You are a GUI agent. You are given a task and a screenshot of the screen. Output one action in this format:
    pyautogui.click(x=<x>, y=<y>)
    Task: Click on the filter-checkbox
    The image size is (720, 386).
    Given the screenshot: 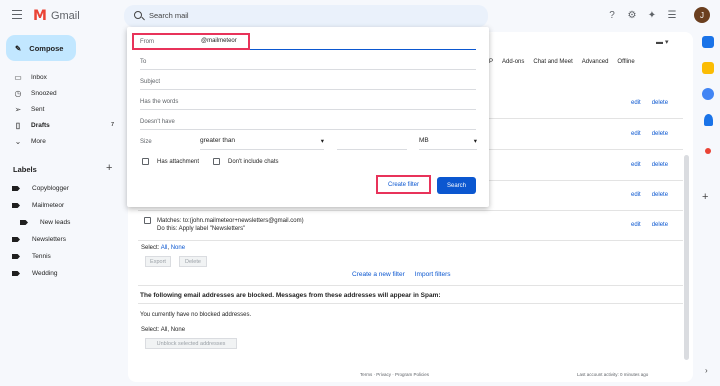 What is the action you would take?
    pyautogui.click(x=147, y=220)
    